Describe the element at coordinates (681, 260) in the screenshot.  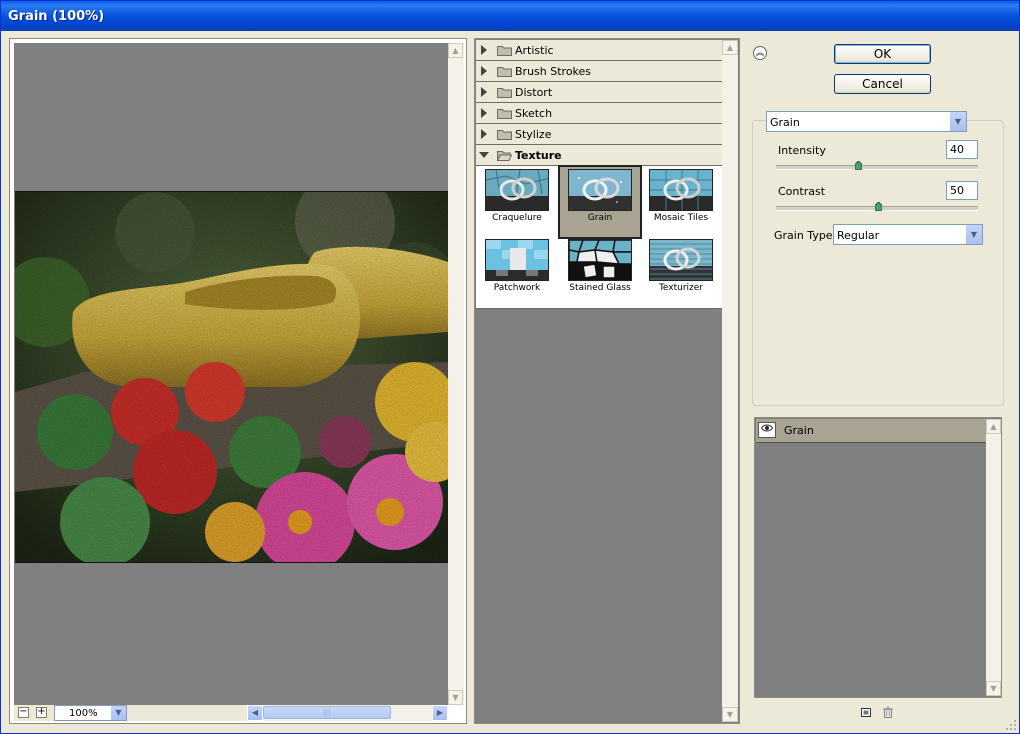
I see `texturizer-thumbnail` at that location.